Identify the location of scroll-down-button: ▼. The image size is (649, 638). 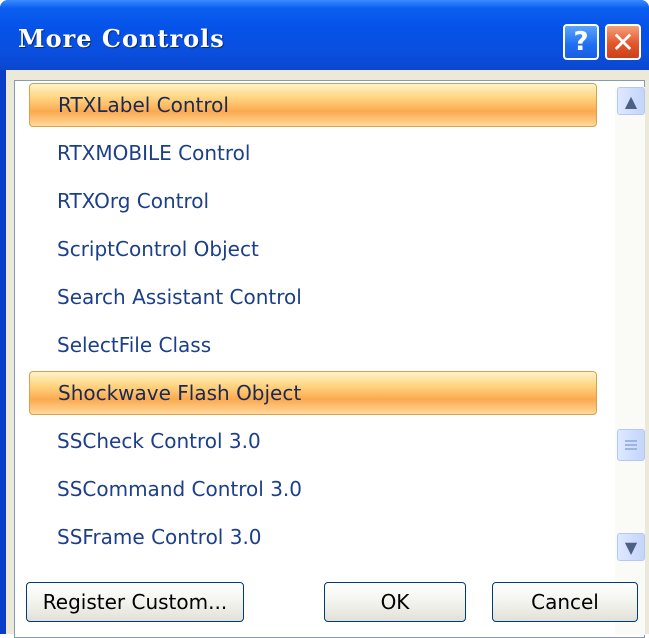
(631, 547).